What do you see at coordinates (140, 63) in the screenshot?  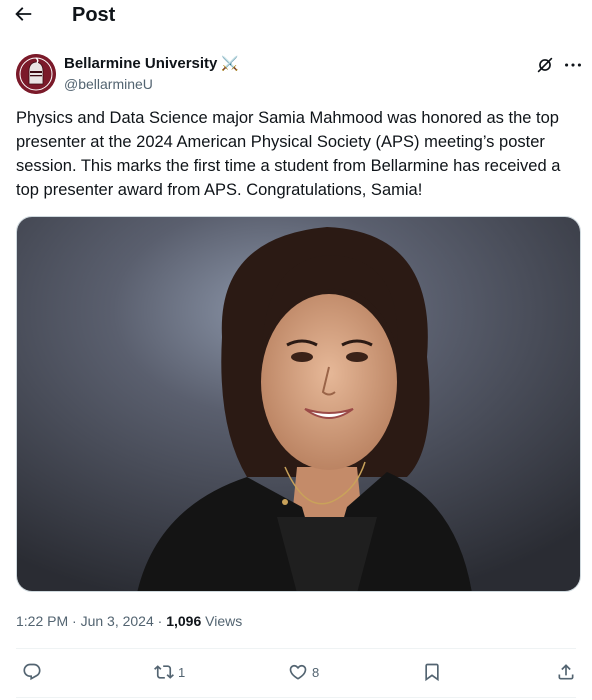 I see `author-name: Bellarmine University` at bounding box center [140, 63].